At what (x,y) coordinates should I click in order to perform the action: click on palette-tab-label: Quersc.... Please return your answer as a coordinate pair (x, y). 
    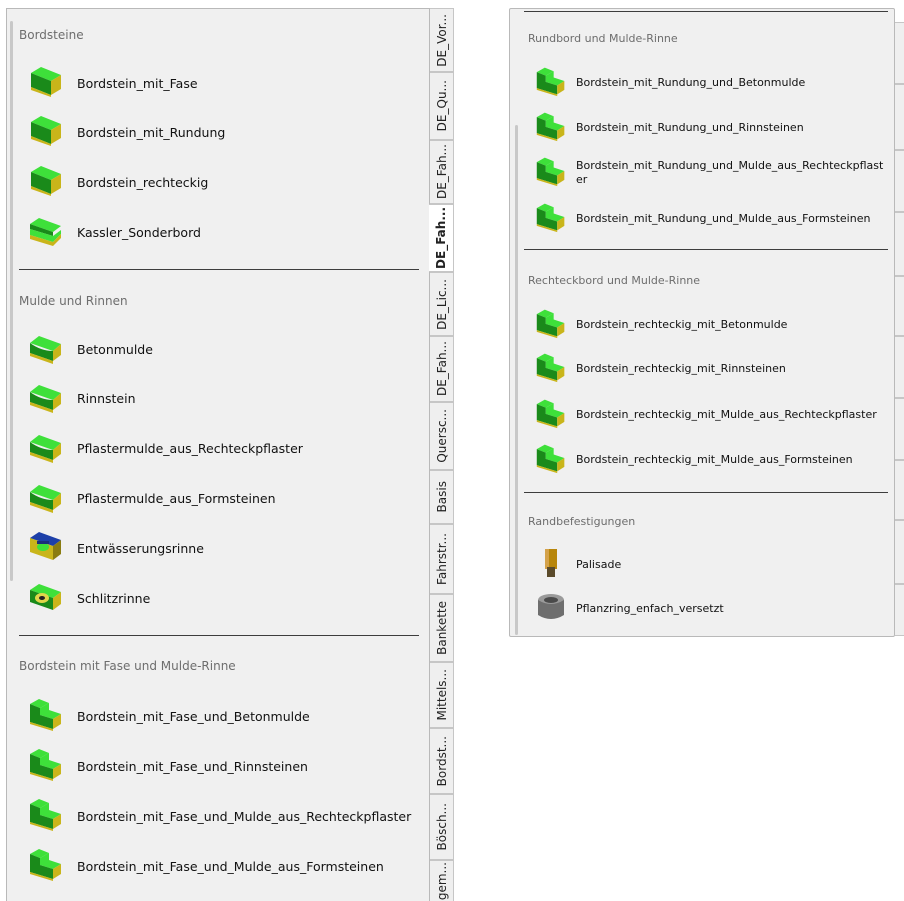
    Looking at the image, I should click on (441, 436).